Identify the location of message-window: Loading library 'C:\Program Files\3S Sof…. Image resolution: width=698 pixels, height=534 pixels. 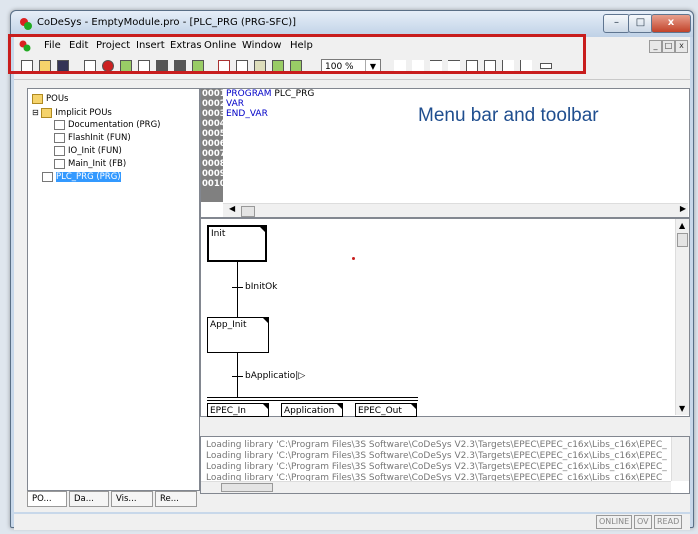
(445, 465).